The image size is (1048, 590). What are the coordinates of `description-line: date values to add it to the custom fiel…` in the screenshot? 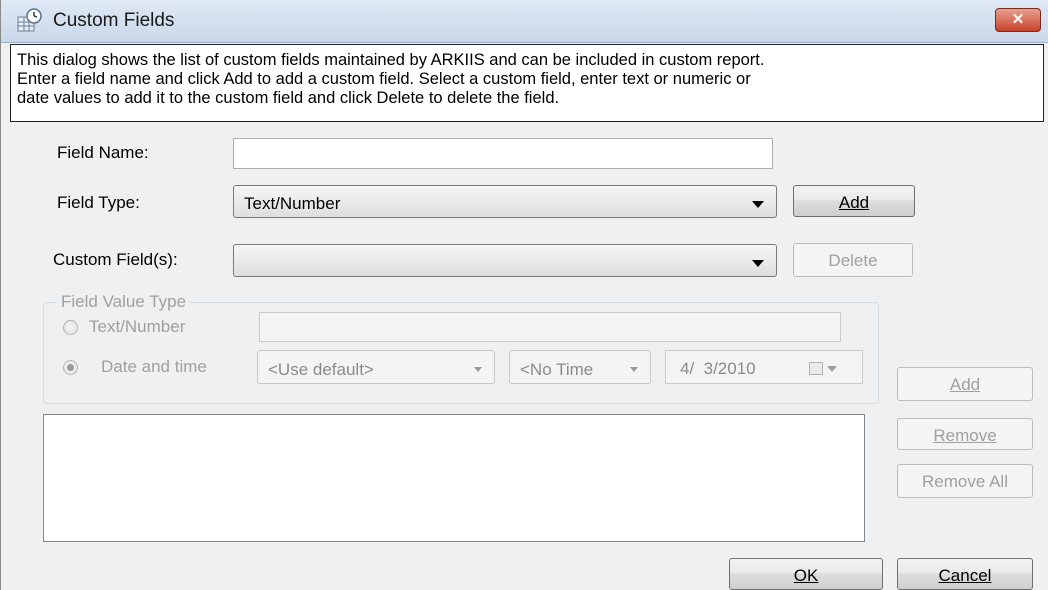 It's located at (288, 98).